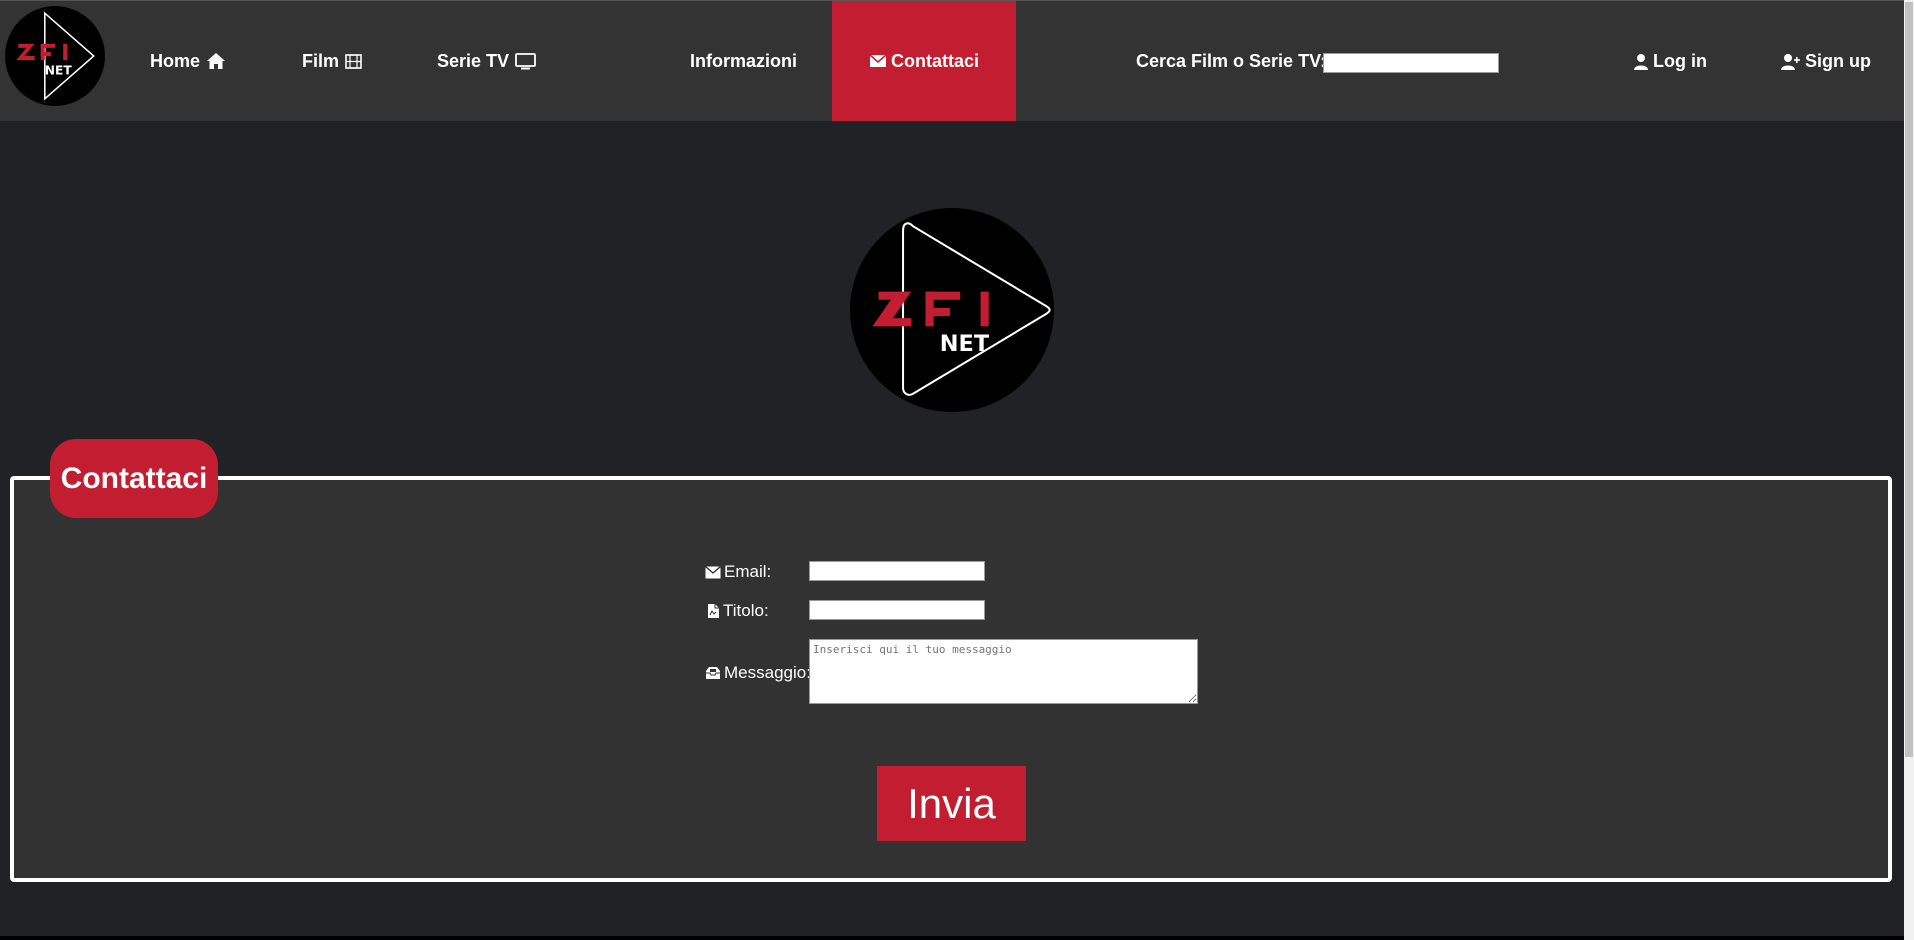 This screenshot has height=940, width=1914. I want to click on titolo-label-text: Titolo:, so click(746, 610).